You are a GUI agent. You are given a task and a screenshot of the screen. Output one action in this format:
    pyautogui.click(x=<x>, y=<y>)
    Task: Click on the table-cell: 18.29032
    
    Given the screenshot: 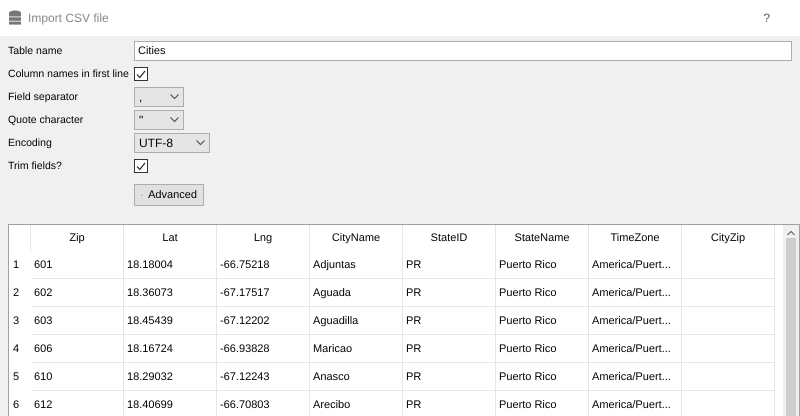 What is the action you would take?
    pyautogui.click(x=170, y=377)
    